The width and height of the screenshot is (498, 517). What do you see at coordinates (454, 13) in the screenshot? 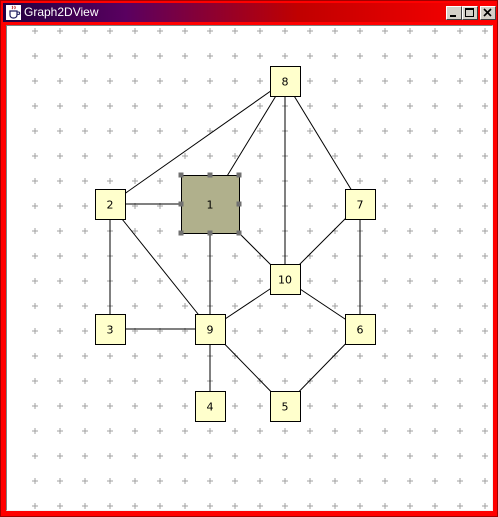
I see `minimize-button` at bounding box center [454, 13].